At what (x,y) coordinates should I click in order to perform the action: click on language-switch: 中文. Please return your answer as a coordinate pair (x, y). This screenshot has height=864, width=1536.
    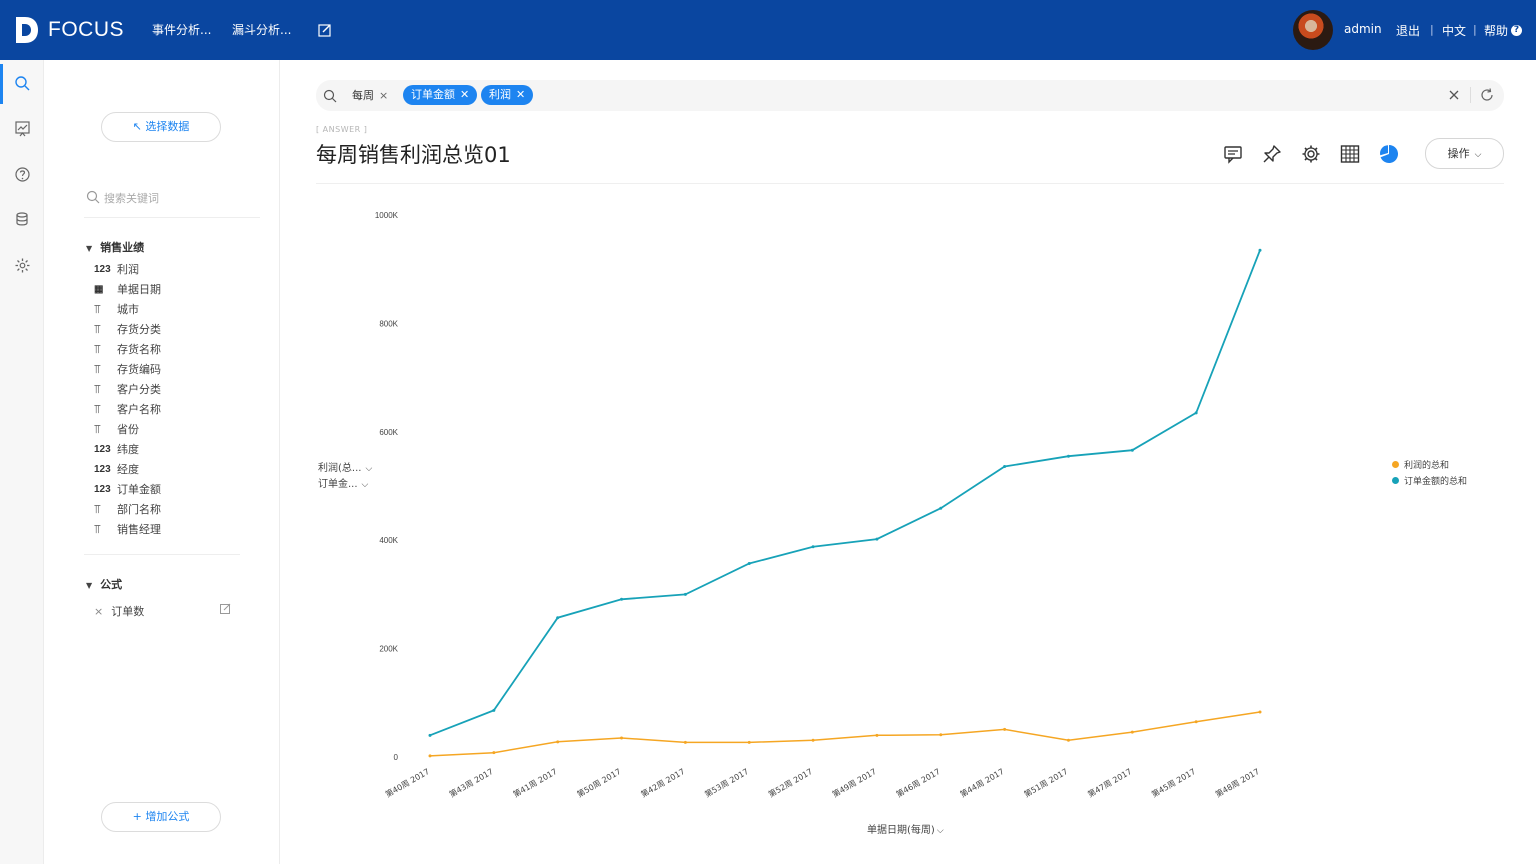
    Looking at the image, I should click on (1454, 30).